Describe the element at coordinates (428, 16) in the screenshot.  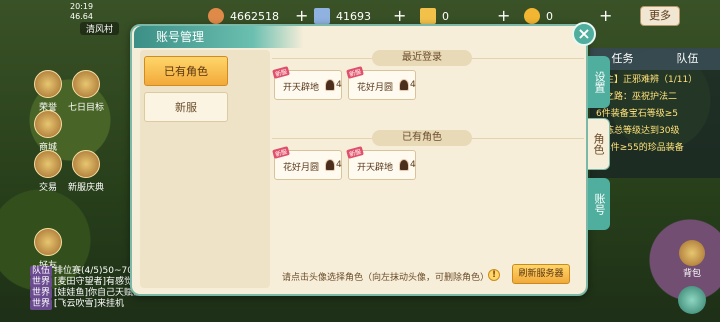
I see `gold-ticket-icon` at that location.